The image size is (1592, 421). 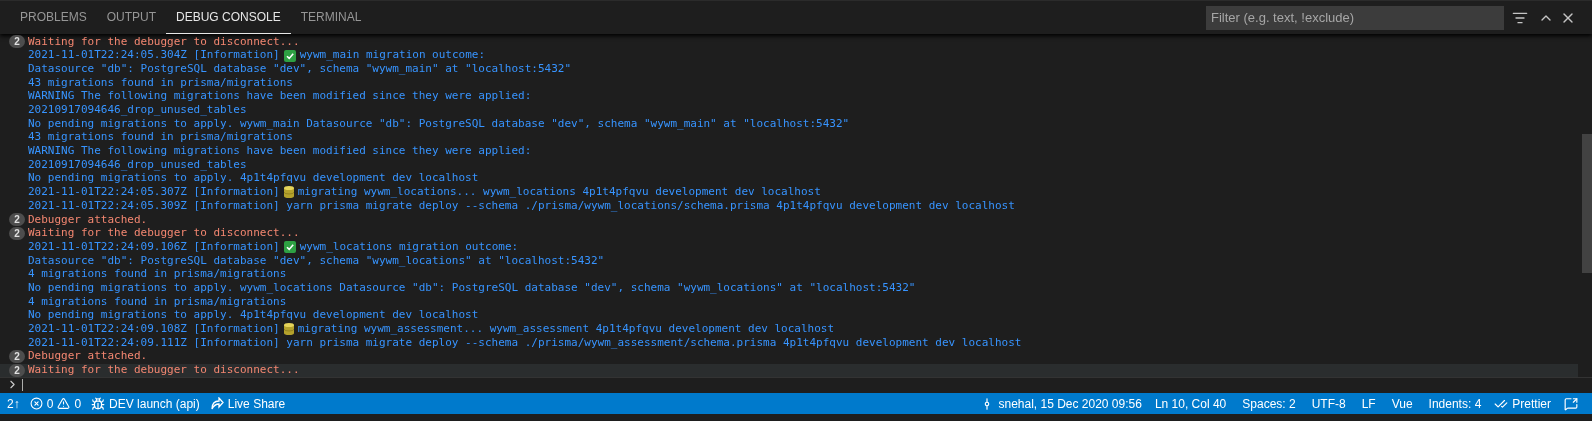 What do you see at coordinates (1522, 403) in the screenshot?
I see `prettier-status: Prettier` at bounding box center [1522, 403].